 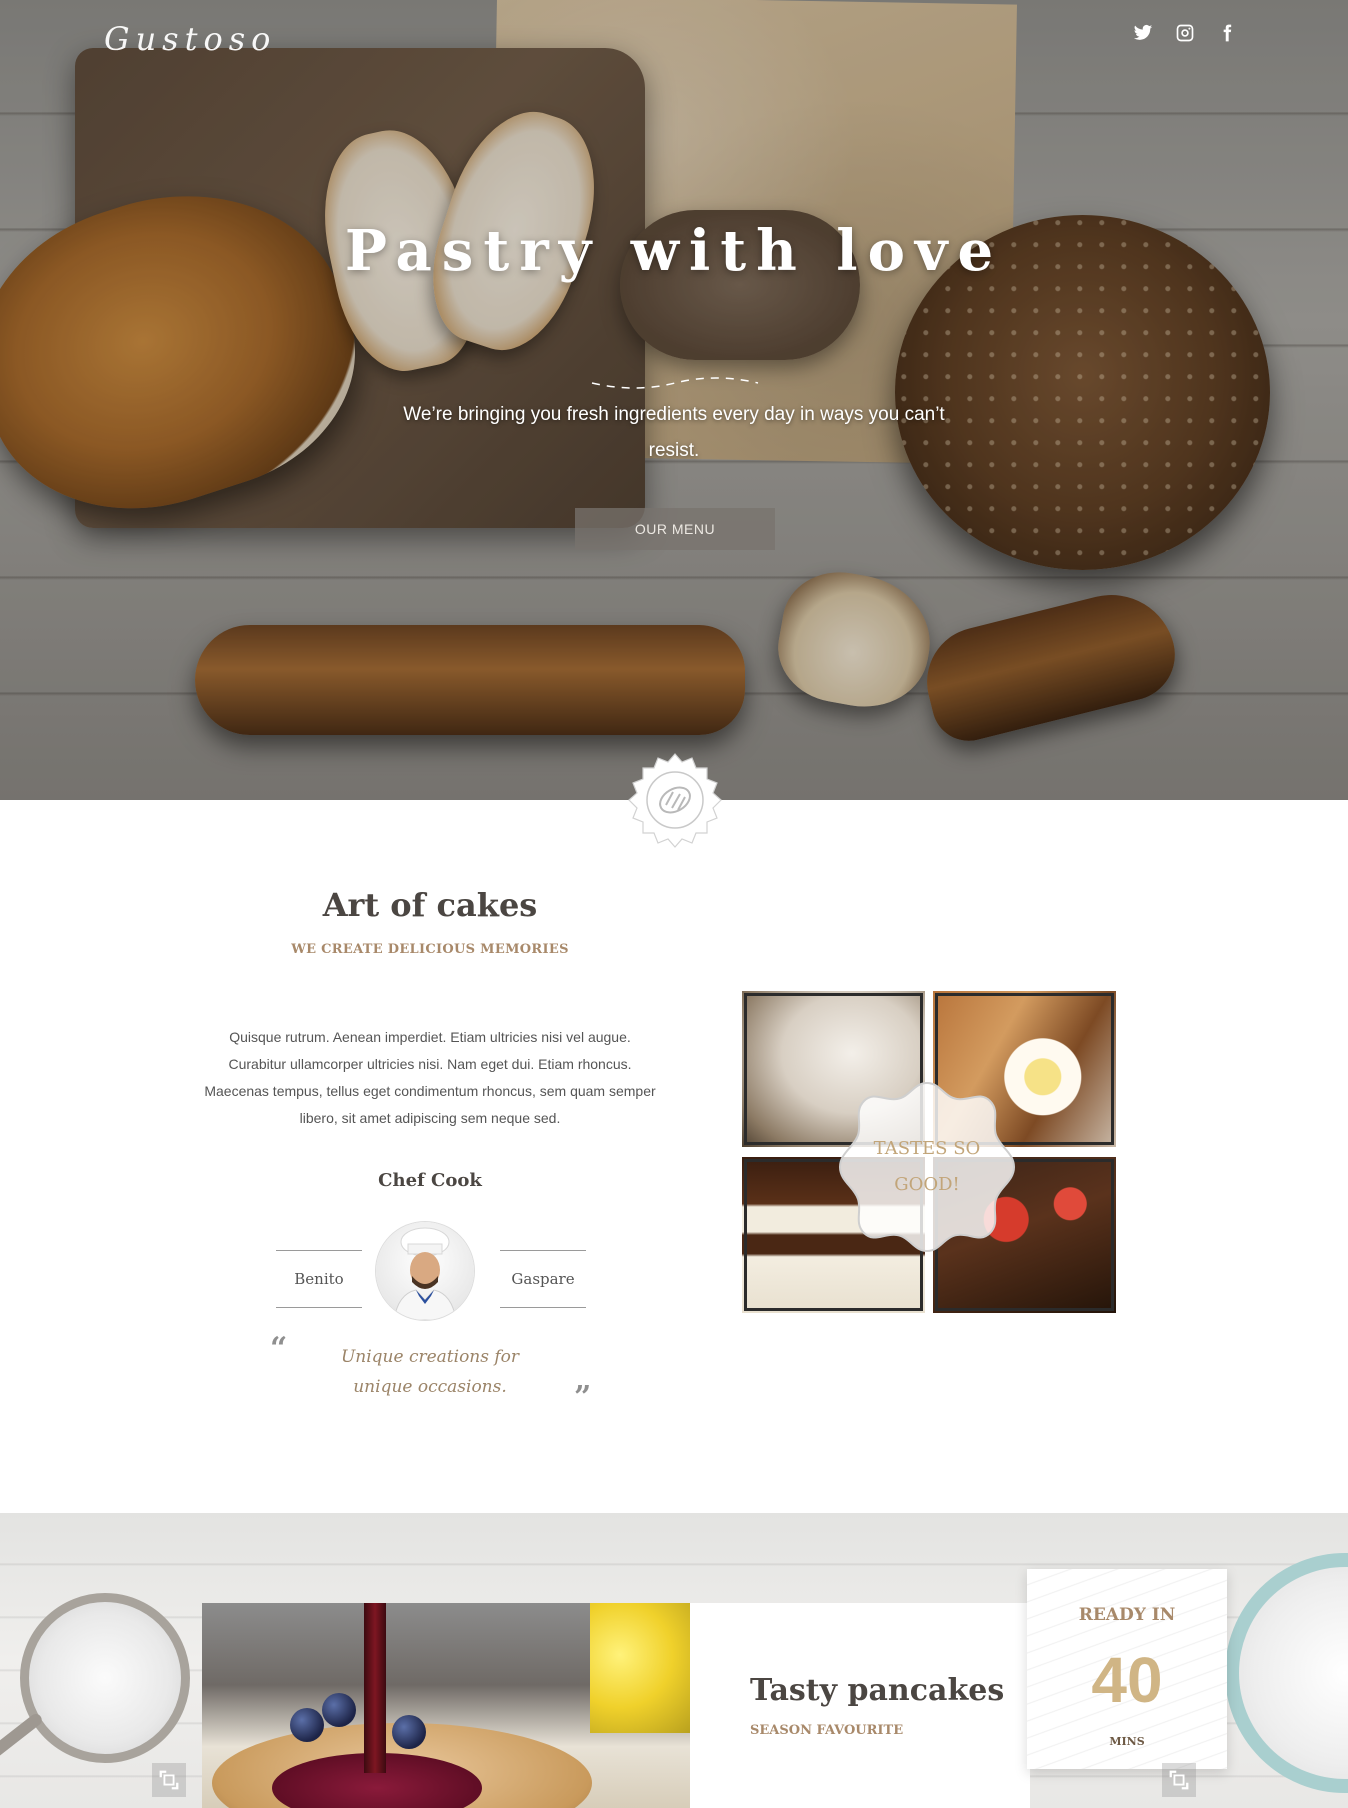 What do you see at coordinates (675, 529) in the screenshot?
I see `our-menu-button: OUR MENU` at bounding box center [675, 529].